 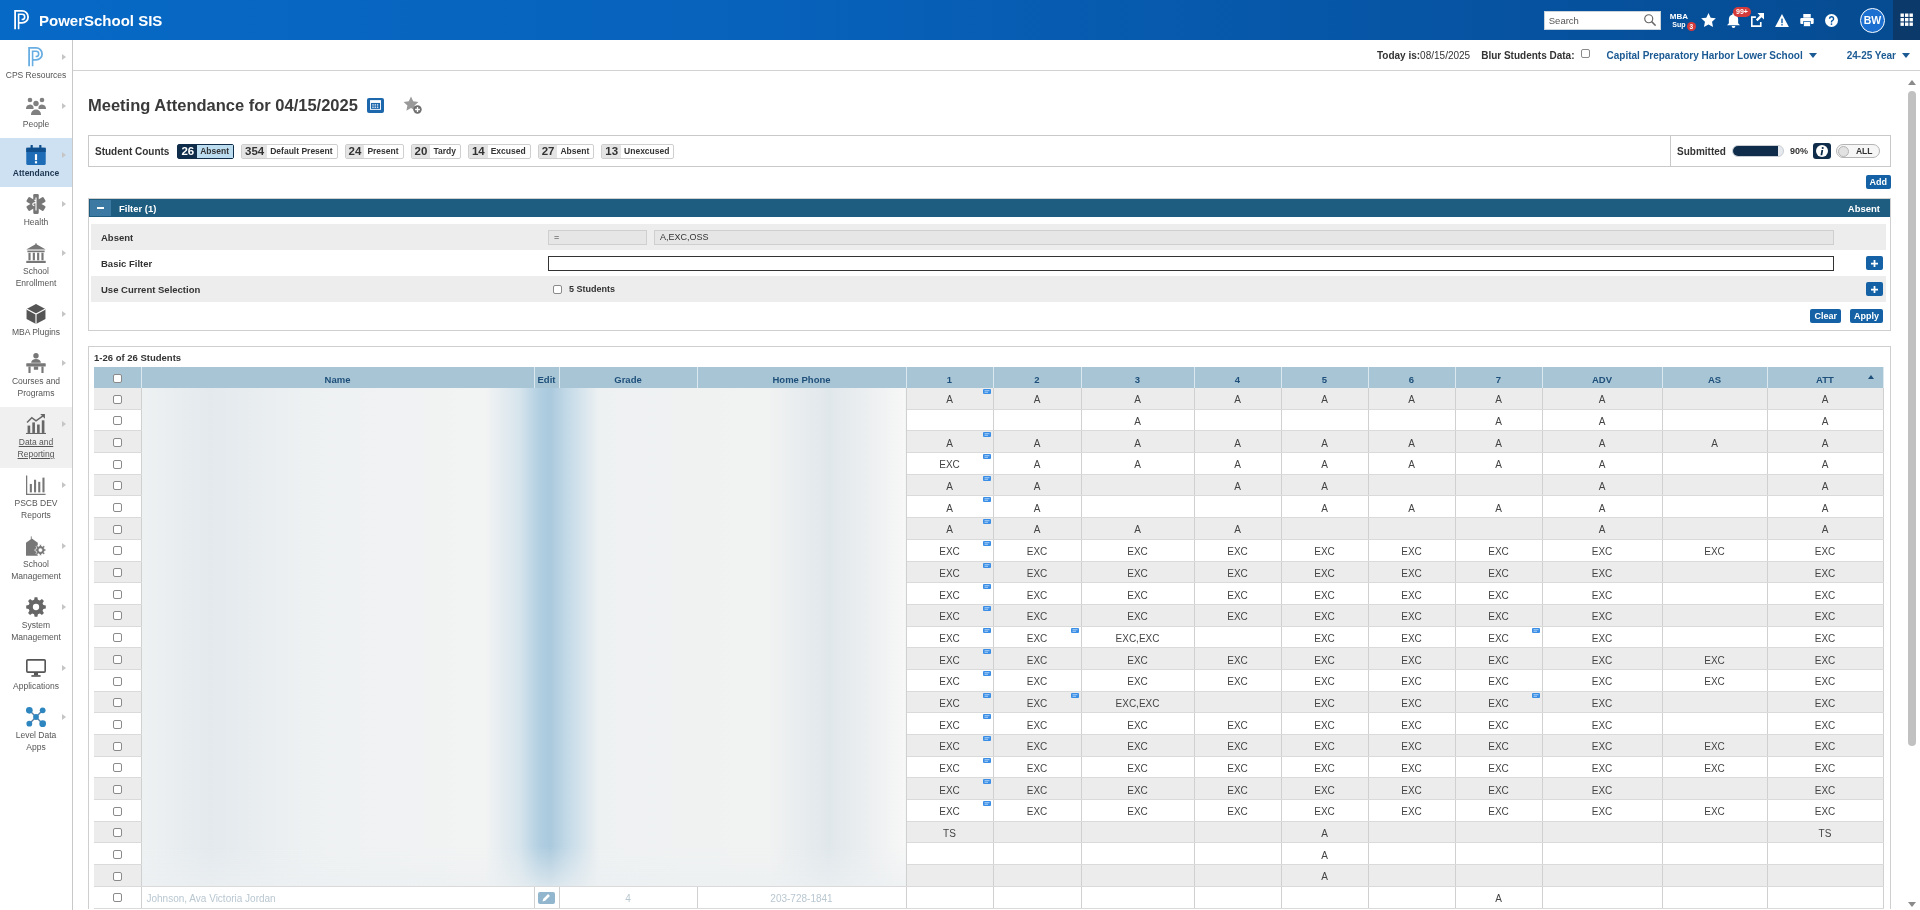 What do you see at coordinates (1498, 379) in the screenshot?
I see `column-header: 7` at bounding box center [1498, 379].